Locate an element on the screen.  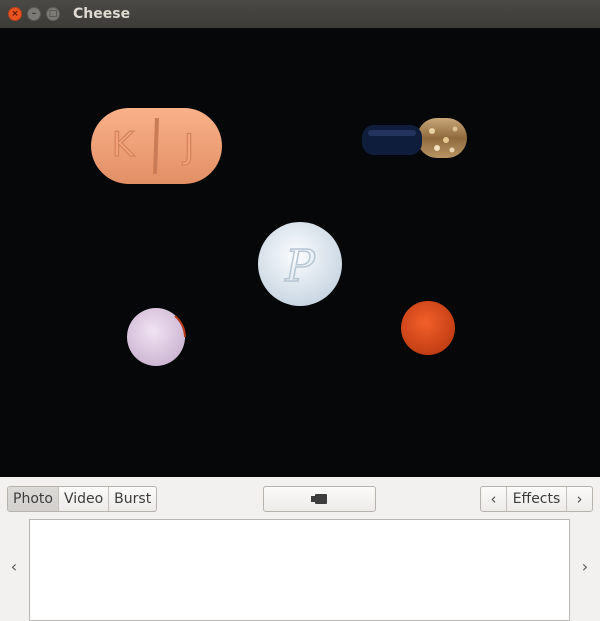
white-round-pill: P is located at coordinates (300, 264).